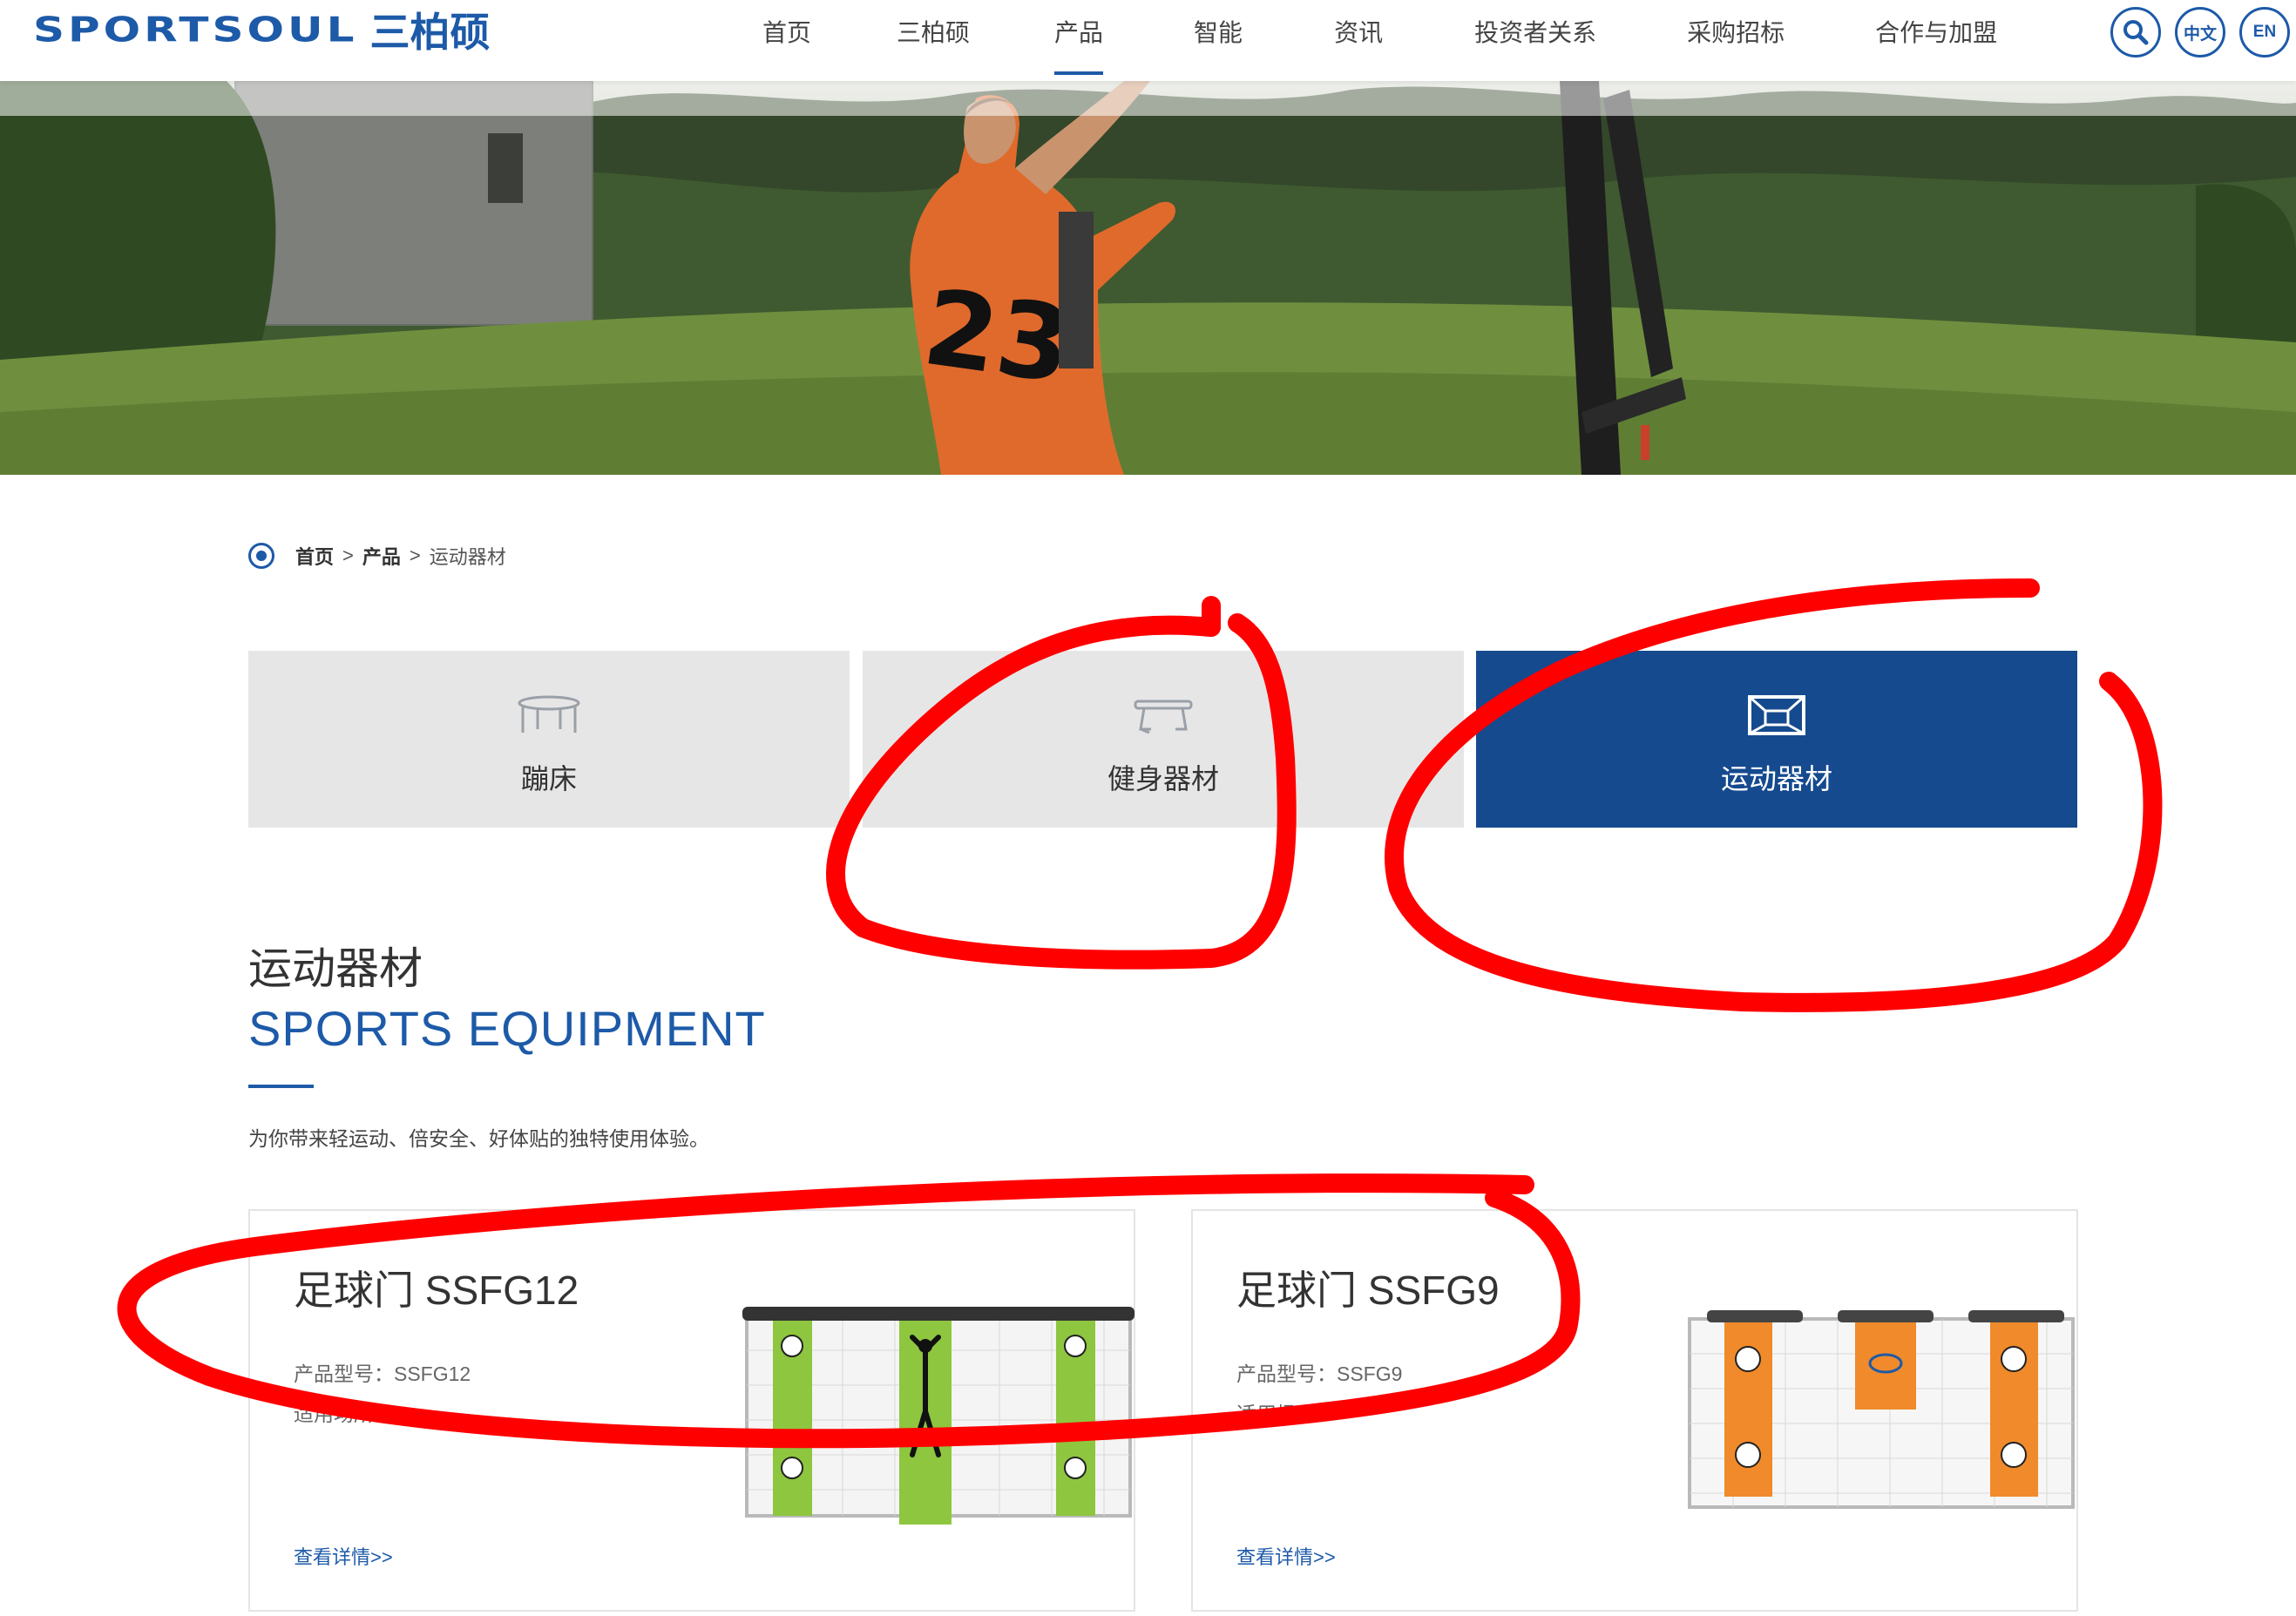  Describe the element at coordinates (1776, 715) in the screenshot. I see `goal-icon` at that location.